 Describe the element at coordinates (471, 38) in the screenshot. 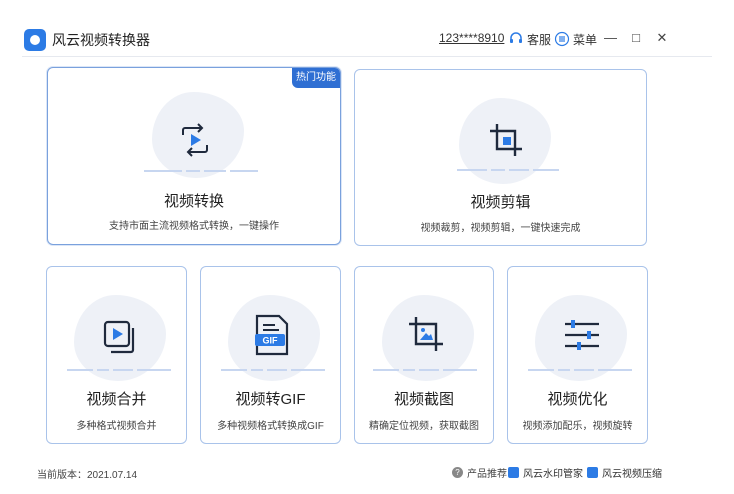

I see `account-link: 123****8910` at that location.